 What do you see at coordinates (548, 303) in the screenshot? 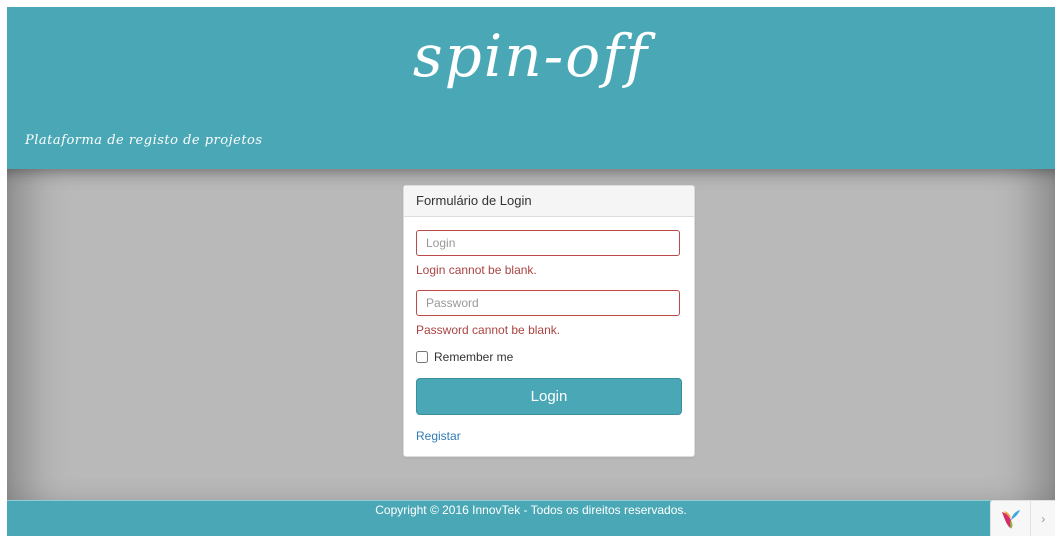
I see `password-input` at bounding box center [548, 303].